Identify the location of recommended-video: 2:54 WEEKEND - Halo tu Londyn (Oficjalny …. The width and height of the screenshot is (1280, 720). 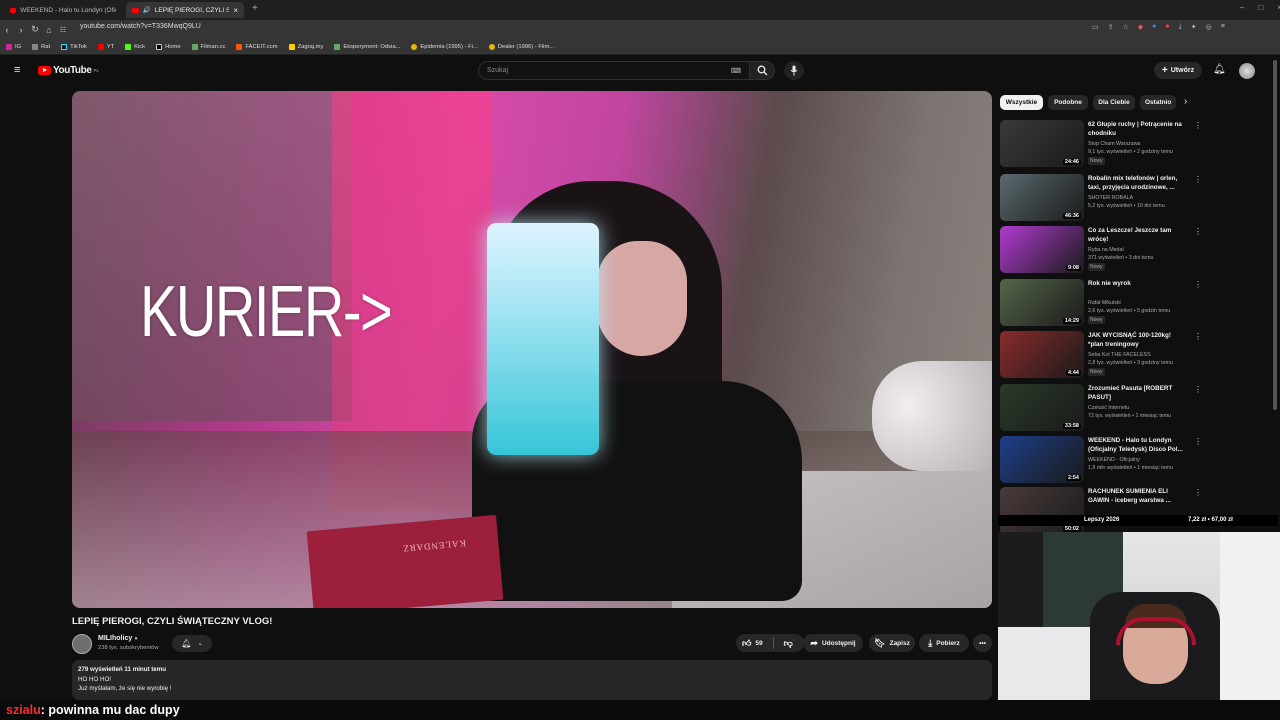
(1101, 460).